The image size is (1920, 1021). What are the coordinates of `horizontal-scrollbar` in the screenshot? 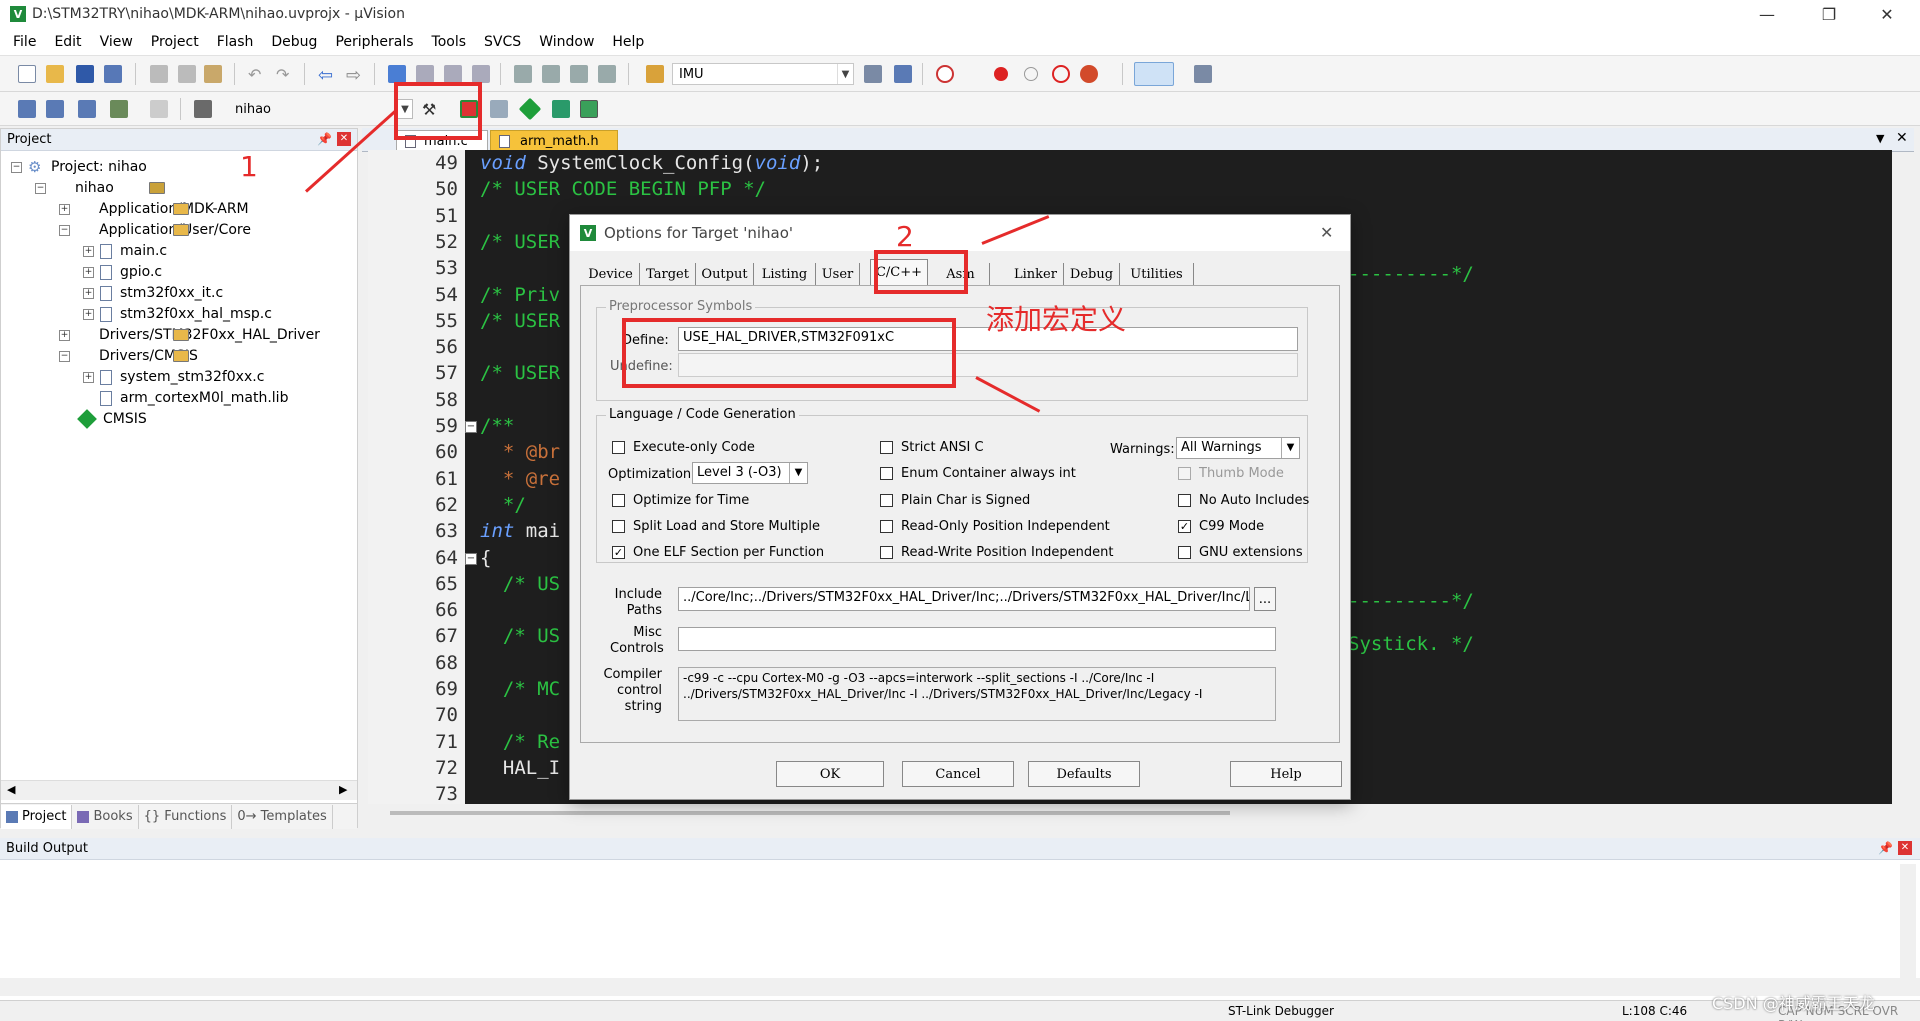 It's located at (960, 987).